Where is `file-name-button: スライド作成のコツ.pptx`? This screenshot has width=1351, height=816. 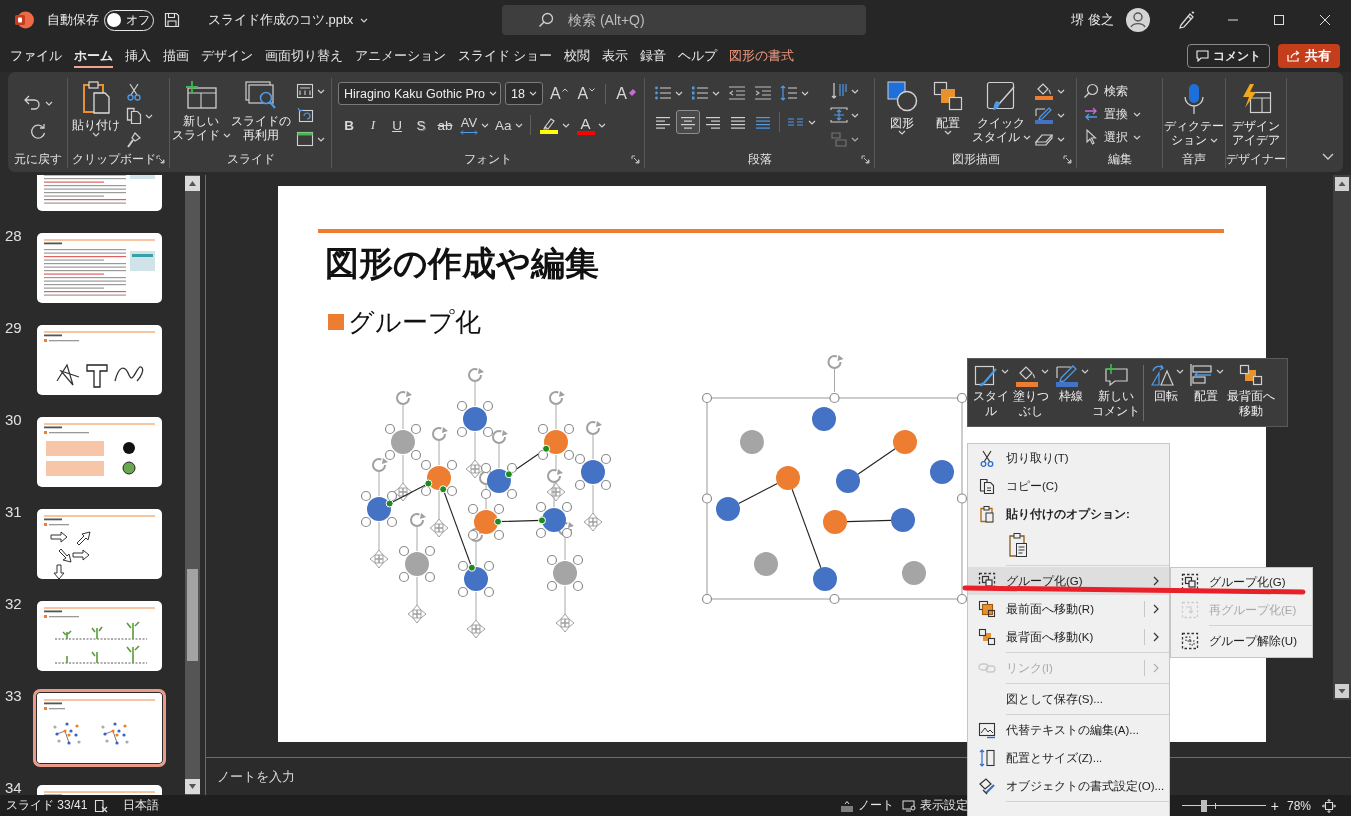 file-name-button: スライド作成のコツ.pptx is located at coordinates (288, 20).